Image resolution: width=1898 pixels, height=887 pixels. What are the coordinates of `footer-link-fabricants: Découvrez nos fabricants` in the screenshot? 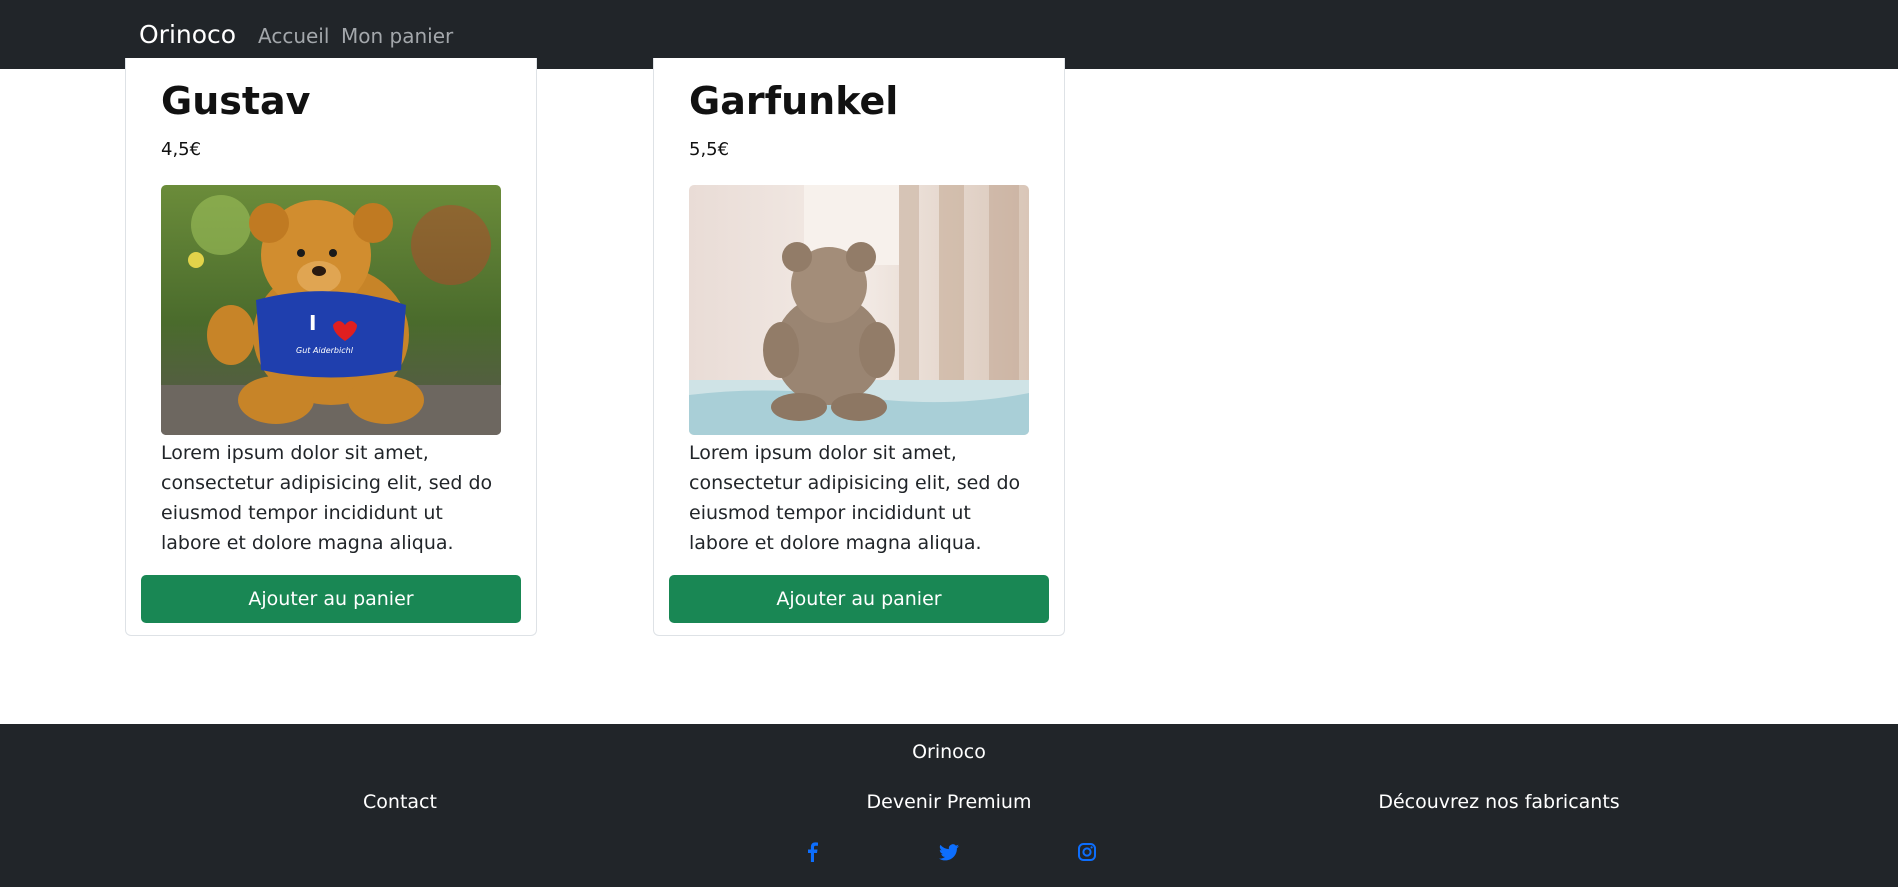 It's located at (1499, 802).